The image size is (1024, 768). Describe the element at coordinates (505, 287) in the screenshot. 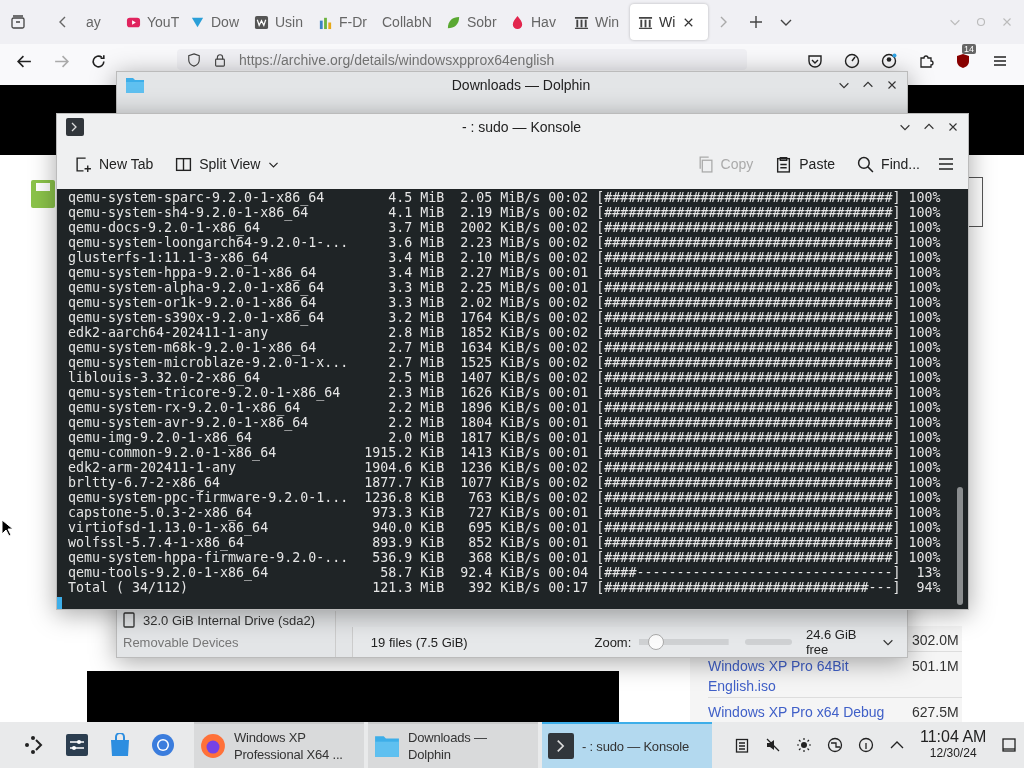

I see `terminal-line: qemu-system-alpha-9.2.0-1-x86_64 3.3 MiB 2.25 MiB/s 00:01 [####################################] 100%` at that location.